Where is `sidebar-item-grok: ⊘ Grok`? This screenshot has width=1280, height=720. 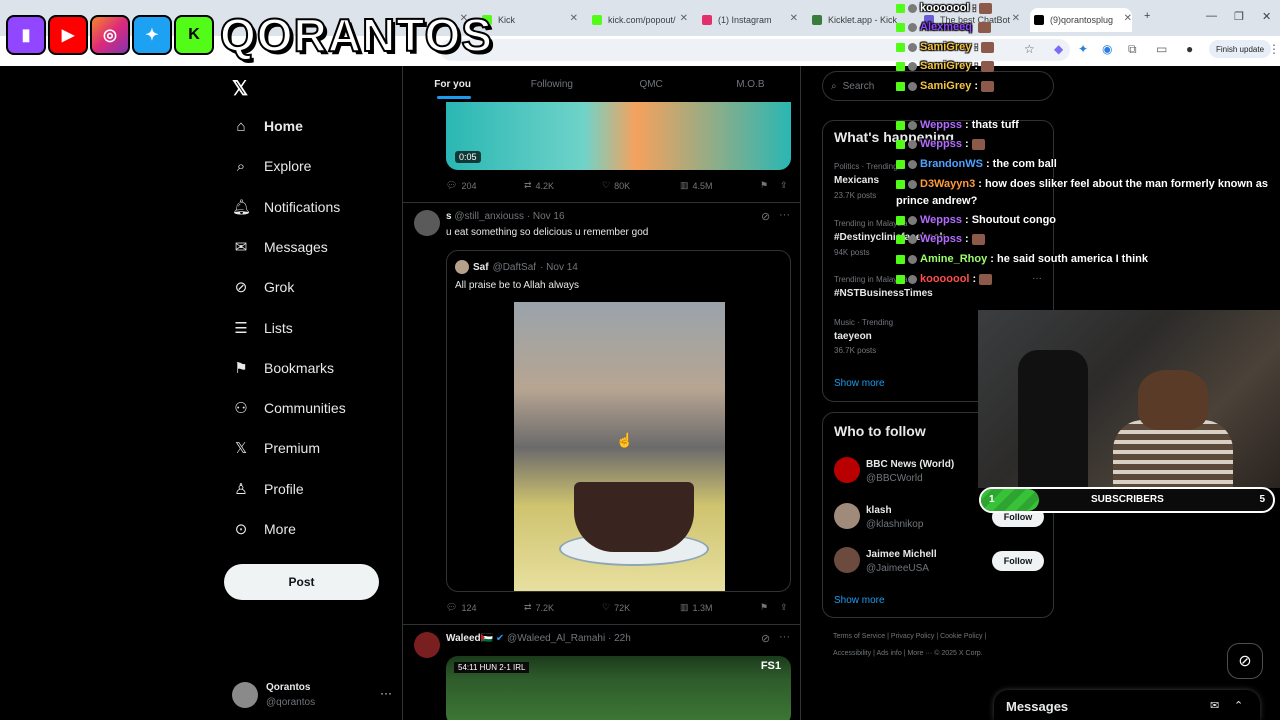
sidebar-item-grok: ⊘ Grok is located at coordinates (263, 287).